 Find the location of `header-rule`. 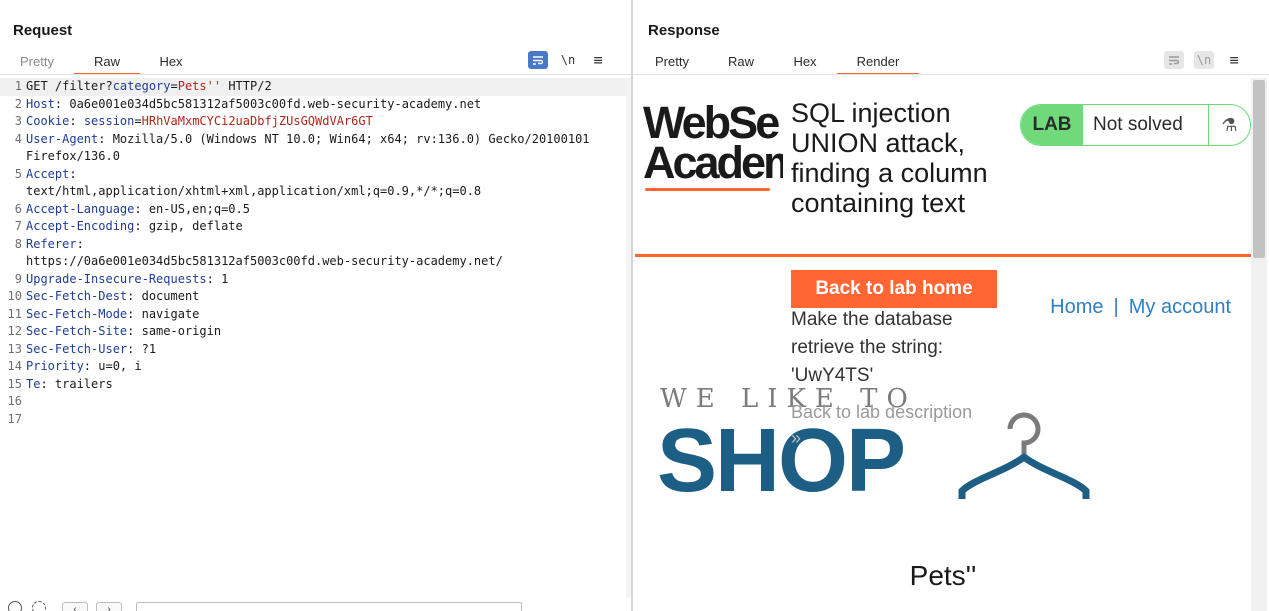

header-rule is located at coordinates (943, 255).